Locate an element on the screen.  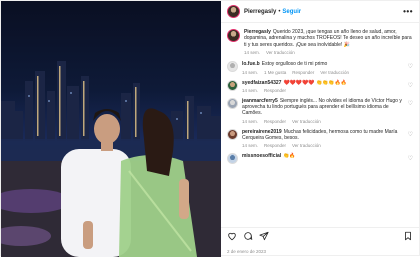
comment-text: syedfaizan54327 ❤️❤️❤️❤️❤️ 👏👏👏🔥🔥 is located at coordinates (298, 83).